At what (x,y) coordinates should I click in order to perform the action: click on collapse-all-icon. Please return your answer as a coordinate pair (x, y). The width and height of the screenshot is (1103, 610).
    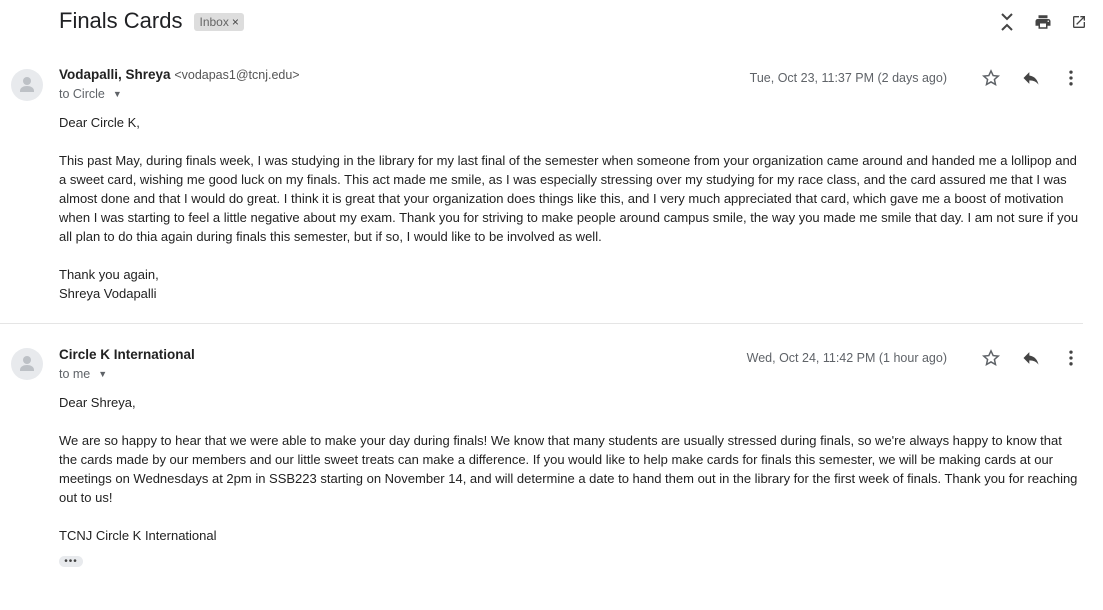
    Looking at the image, I should click on (1007, 22).